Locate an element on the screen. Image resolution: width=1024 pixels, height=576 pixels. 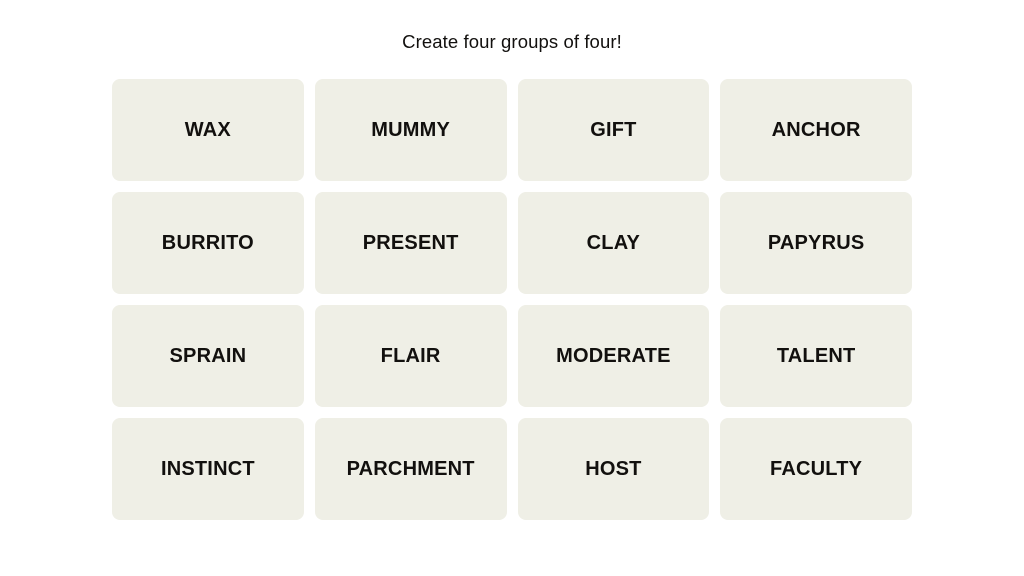
word-tile: PRESENT is located at coordinates (410, 242).